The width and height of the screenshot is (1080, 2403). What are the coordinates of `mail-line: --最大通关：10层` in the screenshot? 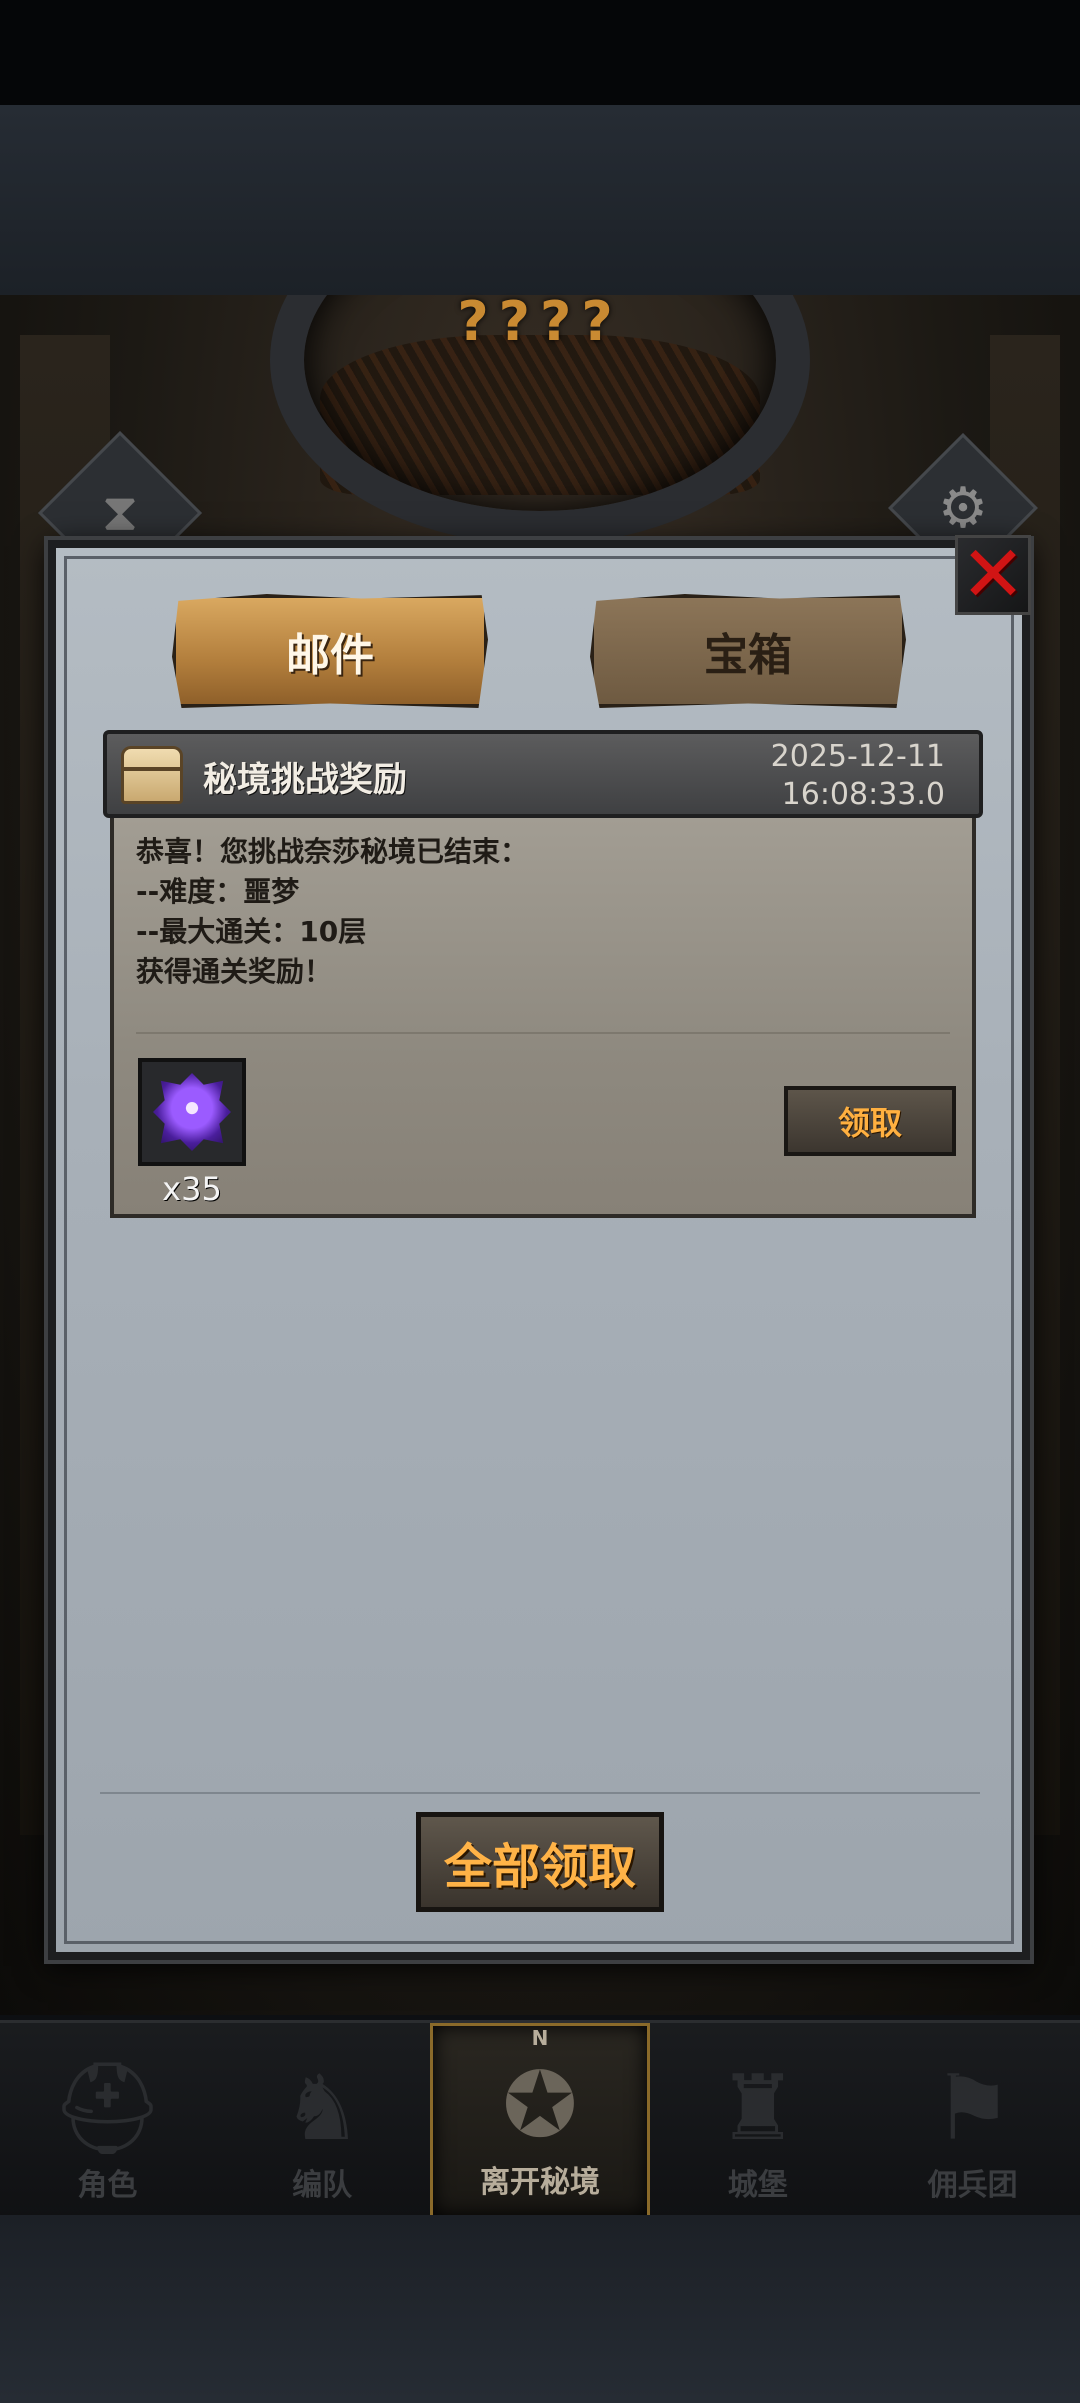 It's located at (251, 931).